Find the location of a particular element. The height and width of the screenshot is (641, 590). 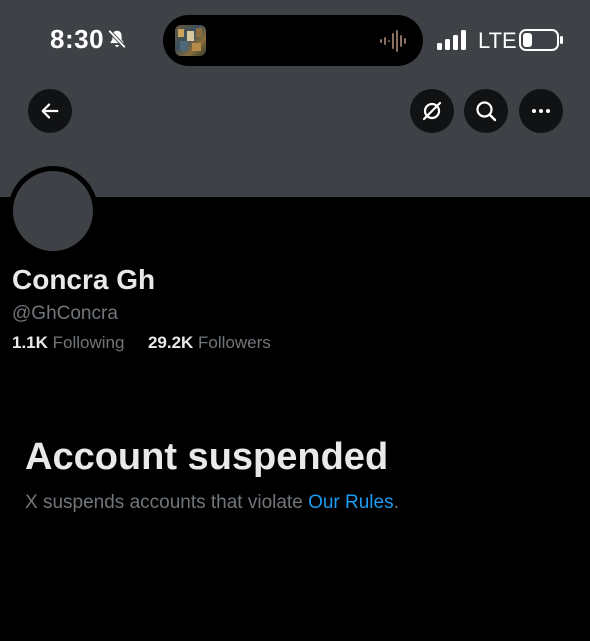

our-rules-link: Our Rules is located at coordinates (351, 502).